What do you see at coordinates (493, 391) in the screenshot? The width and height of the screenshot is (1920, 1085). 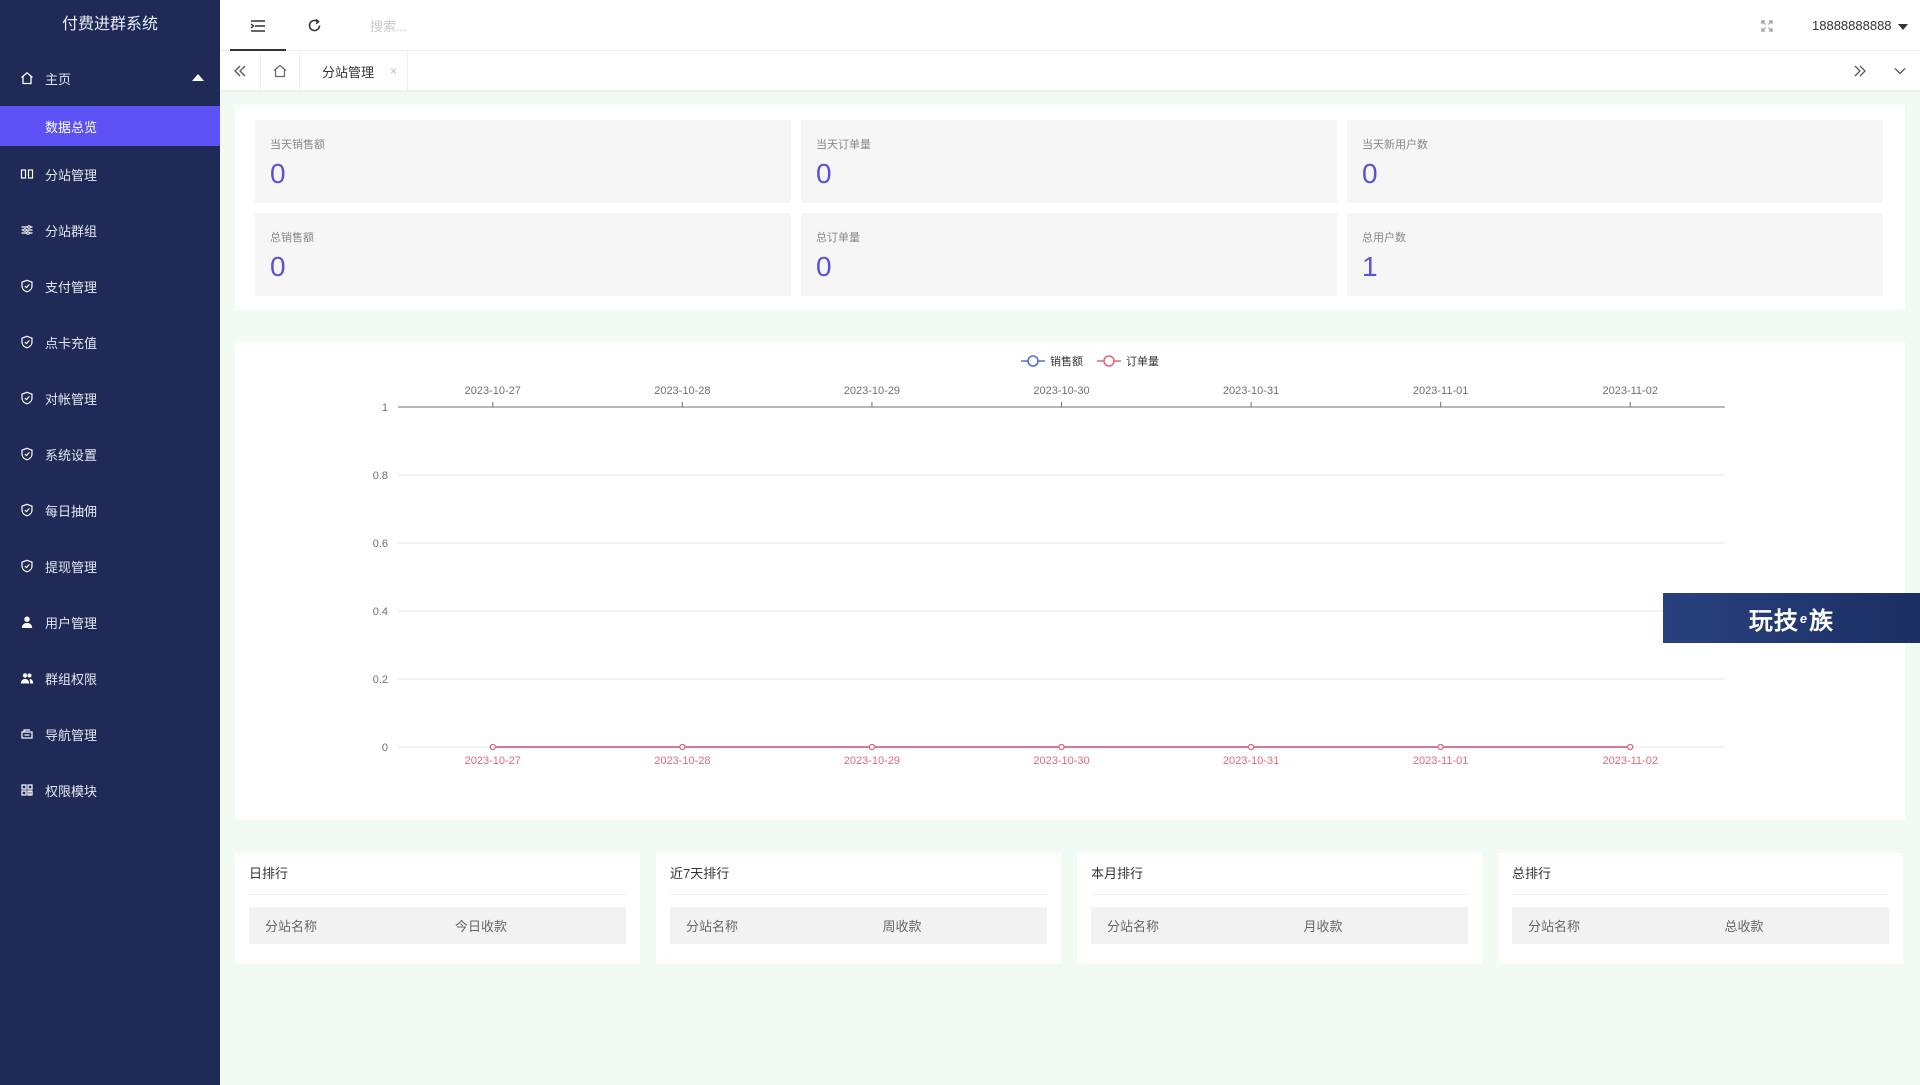 I see `x-tick-label-top: 2023-10-27` at bounding box center [493, 391].